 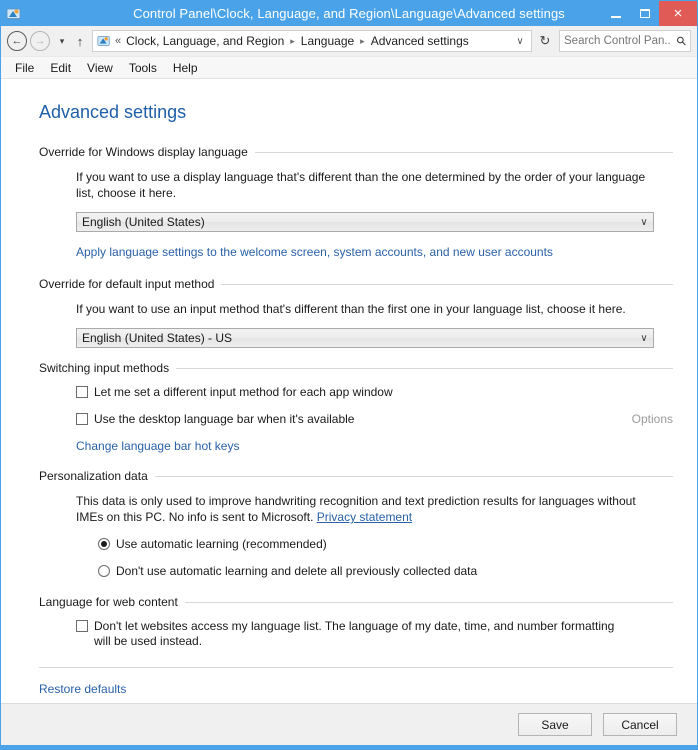 What do you see at coordinates (104, 368) in the screenshot?
I see `section-header-label: Switching input methods` at bounding box center [104, 368].